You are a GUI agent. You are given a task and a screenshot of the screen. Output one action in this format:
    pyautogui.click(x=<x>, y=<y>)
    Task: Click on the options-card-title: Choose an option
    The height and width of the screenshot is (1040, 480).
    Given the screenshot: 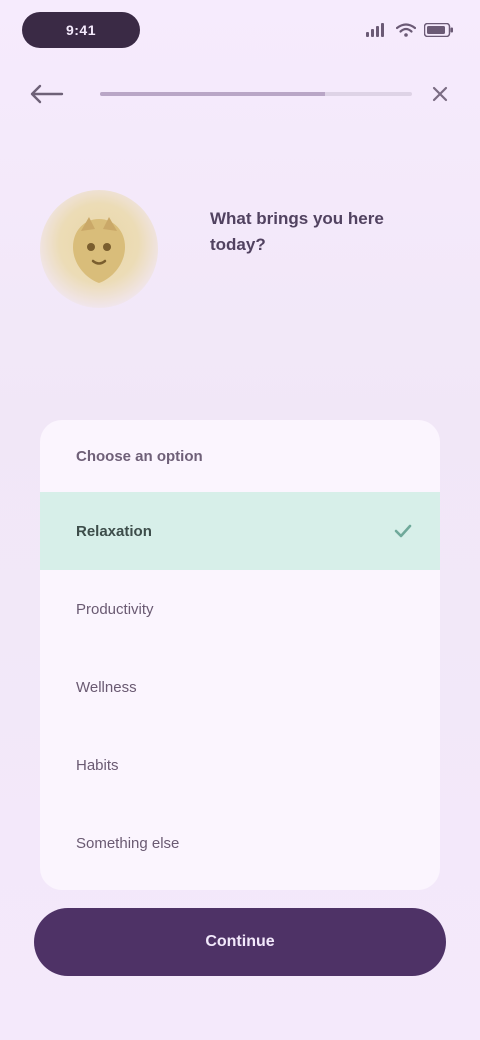 What is the action you would take?
    pyautogui.click(x=139, y=456)
    